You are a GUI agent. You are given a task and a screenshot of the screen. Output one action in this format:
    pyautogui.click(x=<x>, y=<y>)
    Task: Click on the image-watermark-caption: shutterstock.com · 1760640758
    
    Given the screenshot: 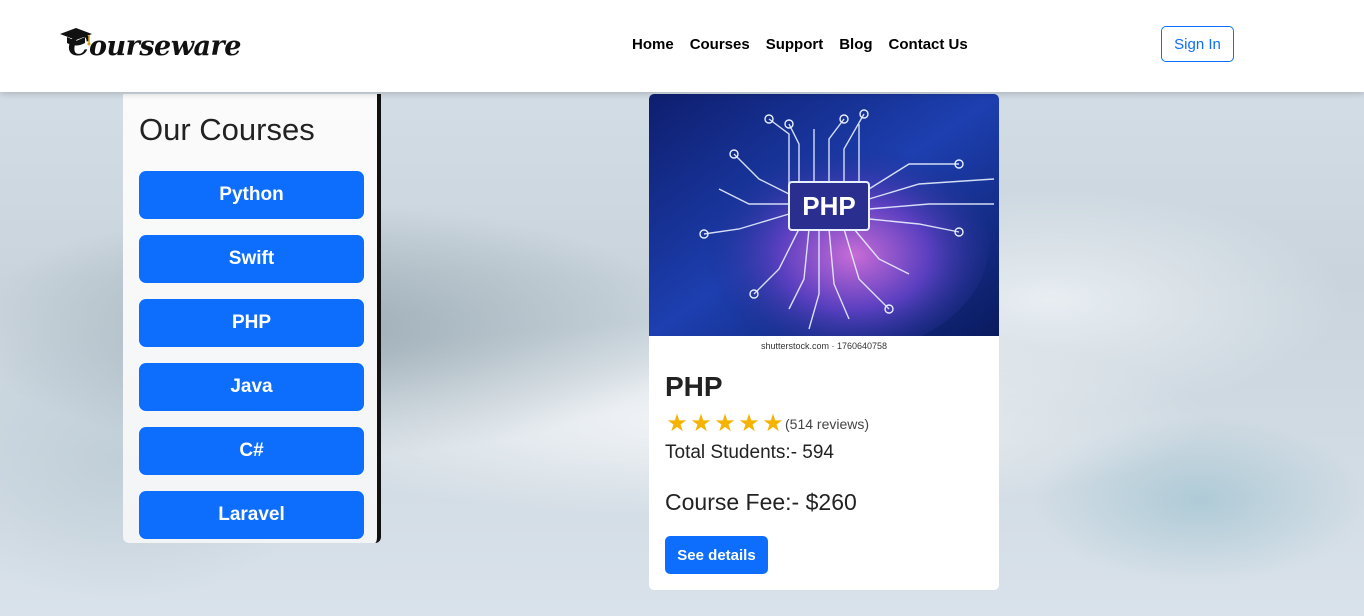 What is the action you would take?
    pyautogui.click(x=824, y=346)
    